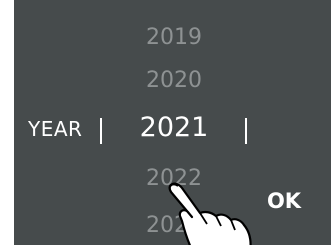 Image resolution: width=331 pixels, height=245 pixels. What do you see at coordinates (174, 37) in the screenshot?
I see `year-option-2019: 2019` at bounding box center [174, 37].